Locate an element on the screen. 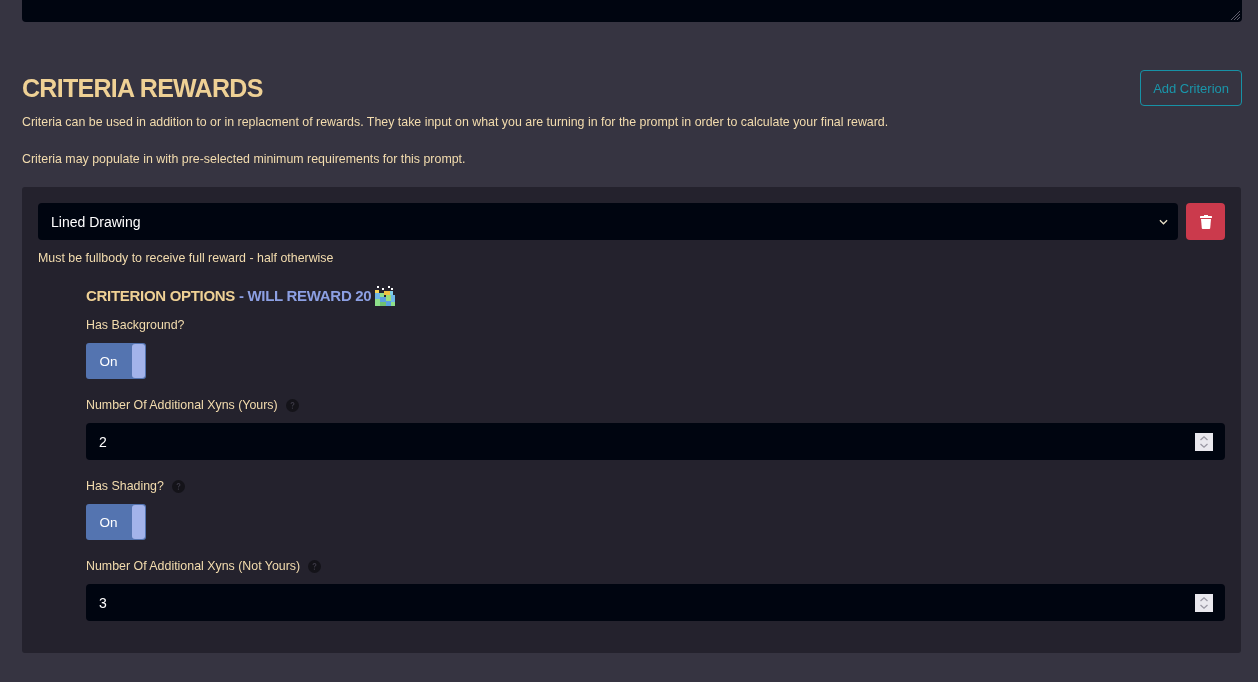  field-label: Has Shading? is located at coordinates (125, 486).